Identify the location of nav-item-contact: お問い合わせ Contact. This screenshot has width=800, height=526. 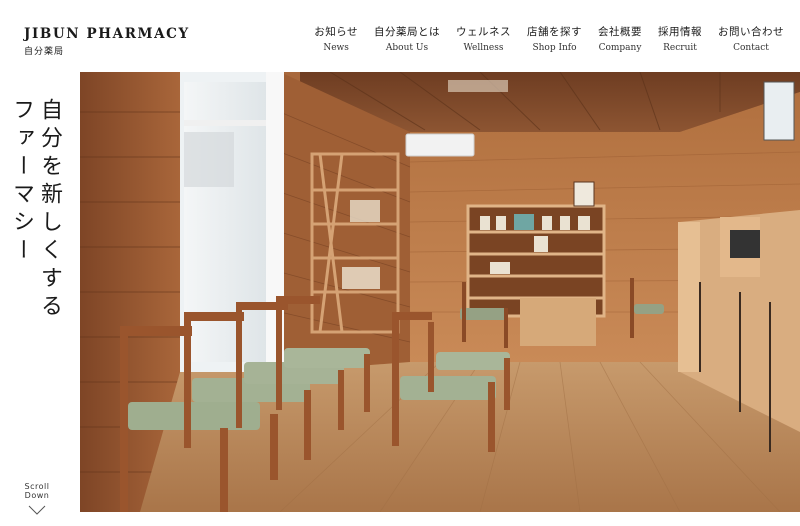
(751, 38).